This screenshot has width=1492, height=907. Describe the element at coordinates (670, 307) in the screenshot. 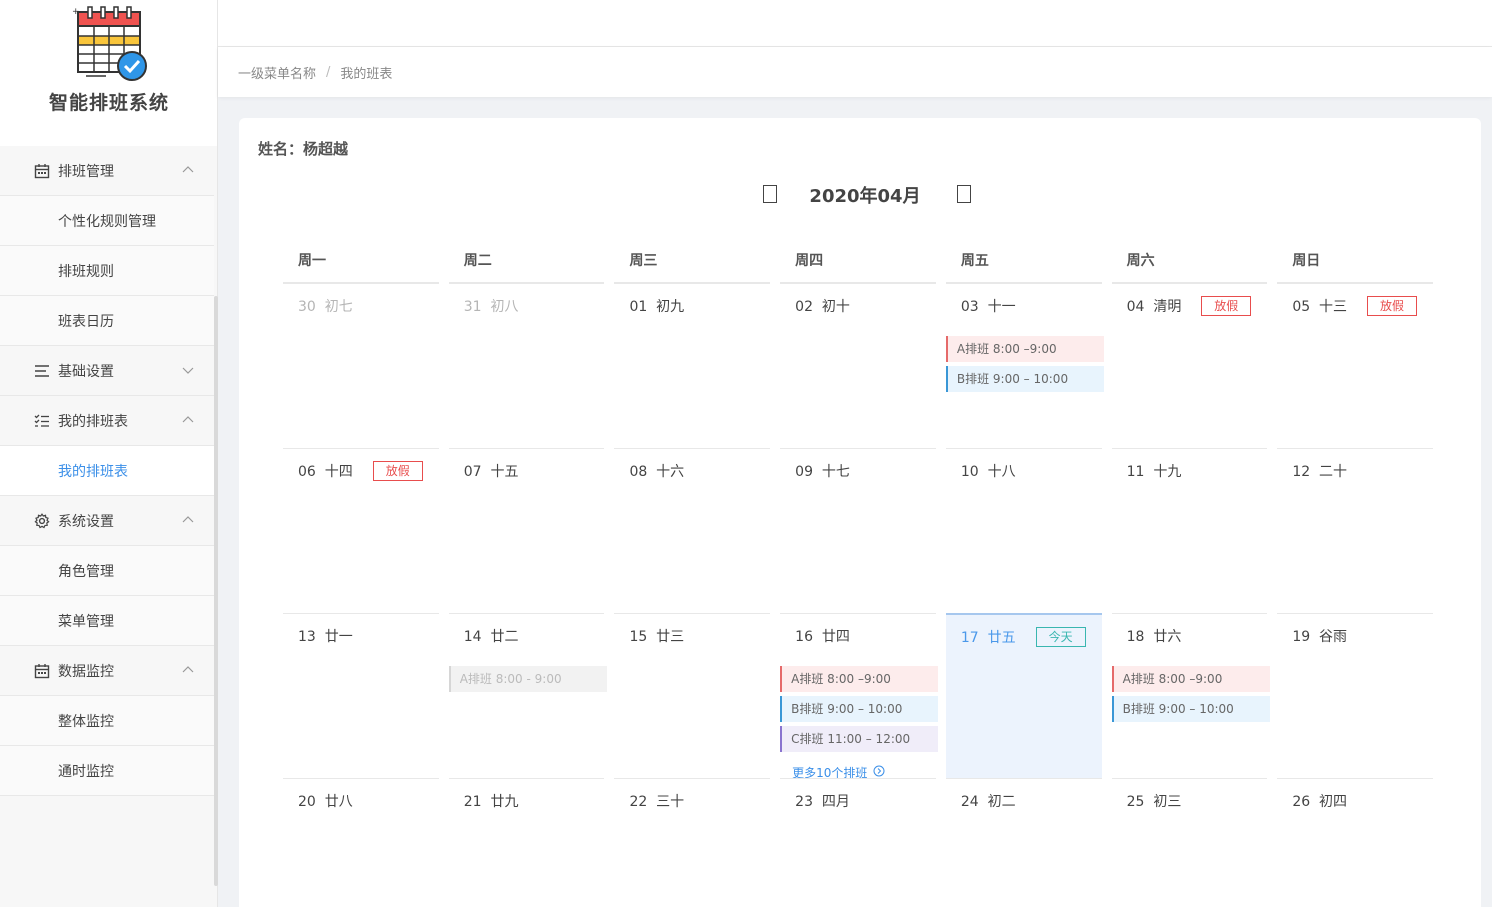

I see `lunar-date: 初九` at that location.